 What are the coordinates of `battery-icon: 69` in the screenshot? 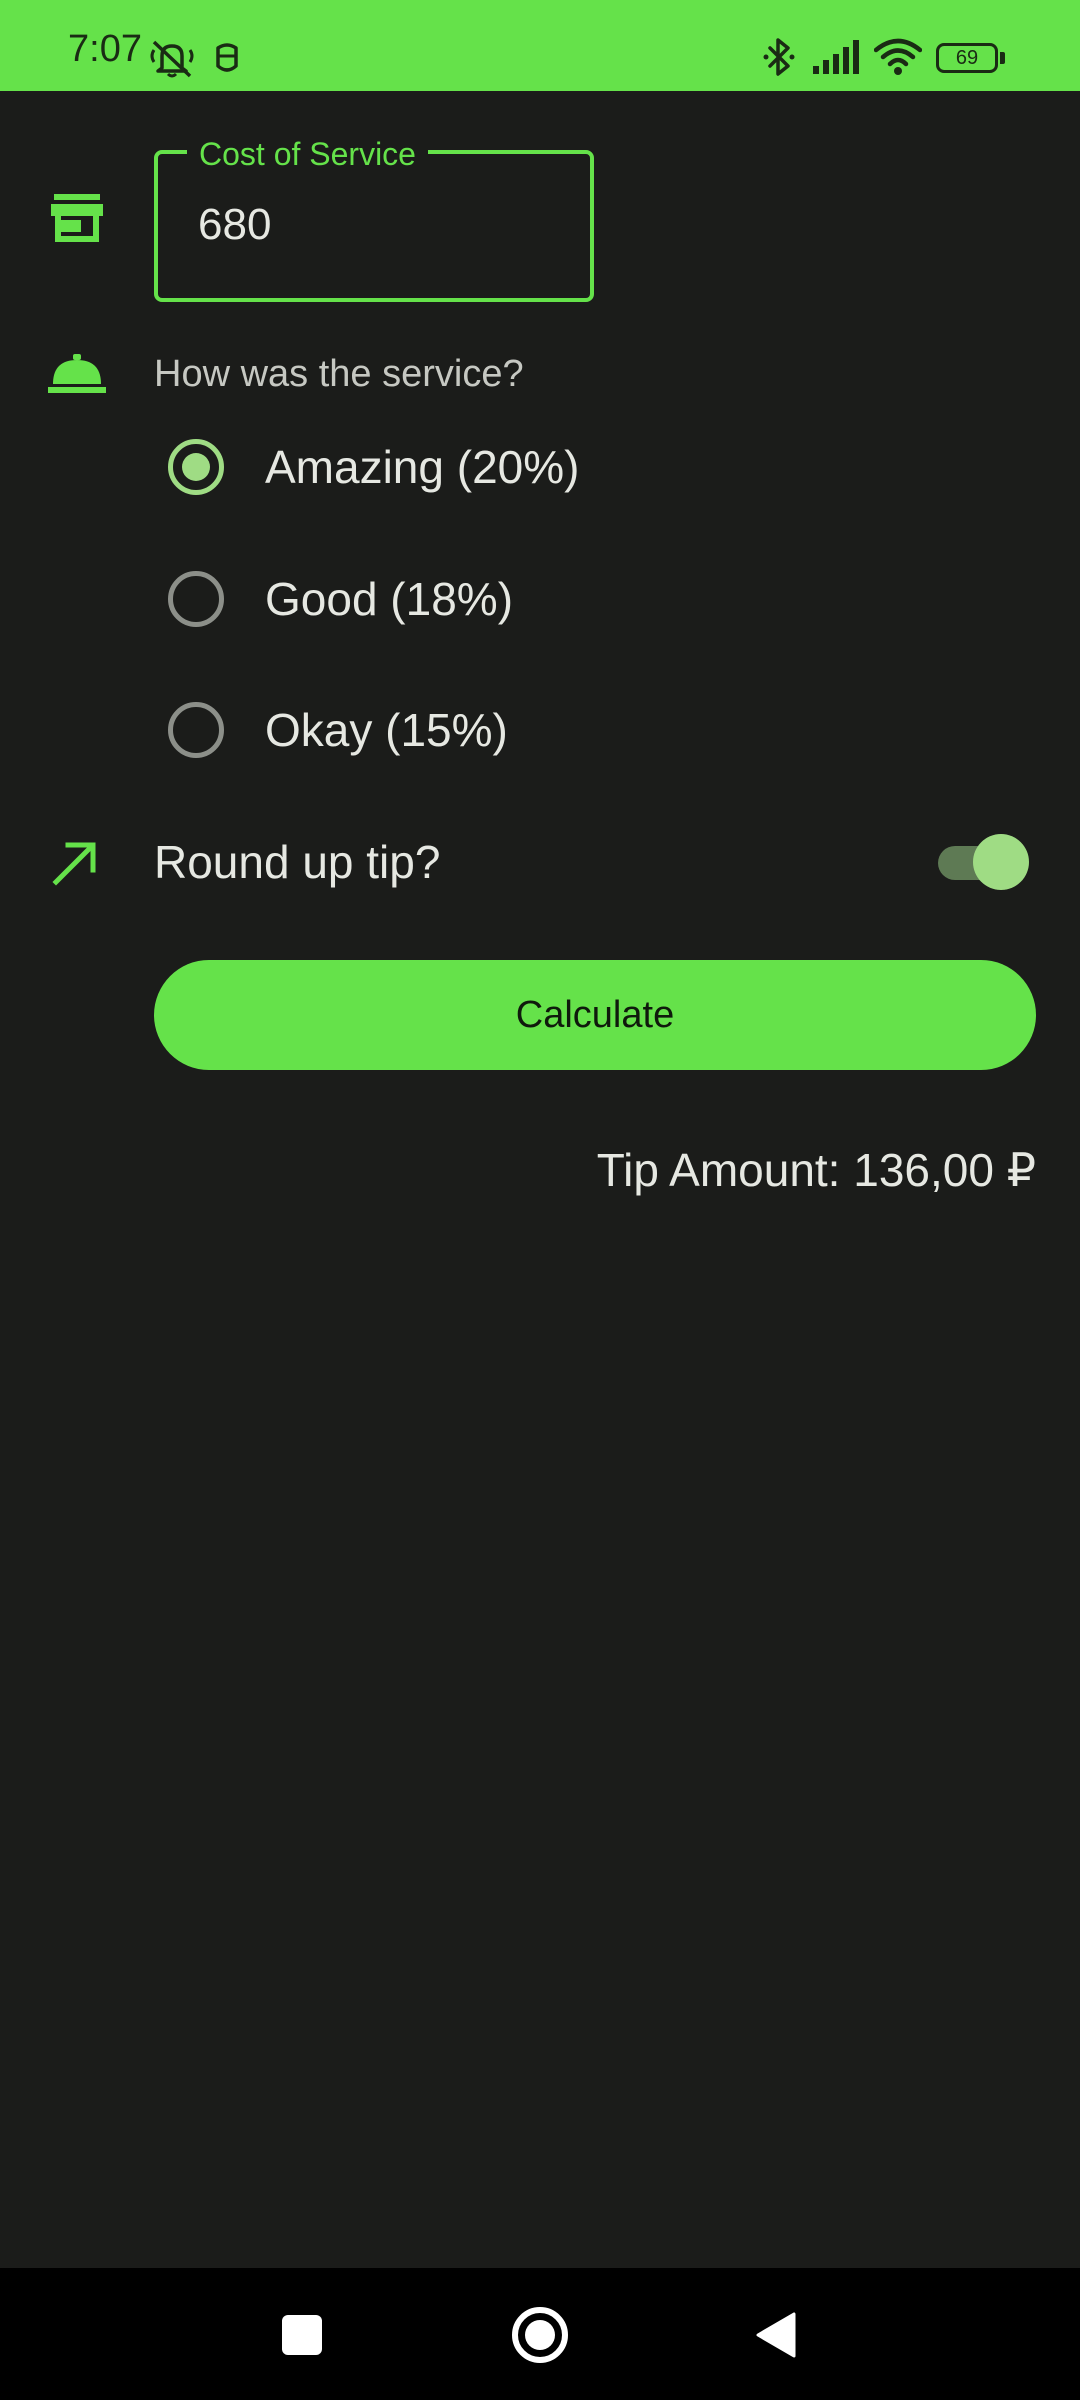 It's located at (967, 58).